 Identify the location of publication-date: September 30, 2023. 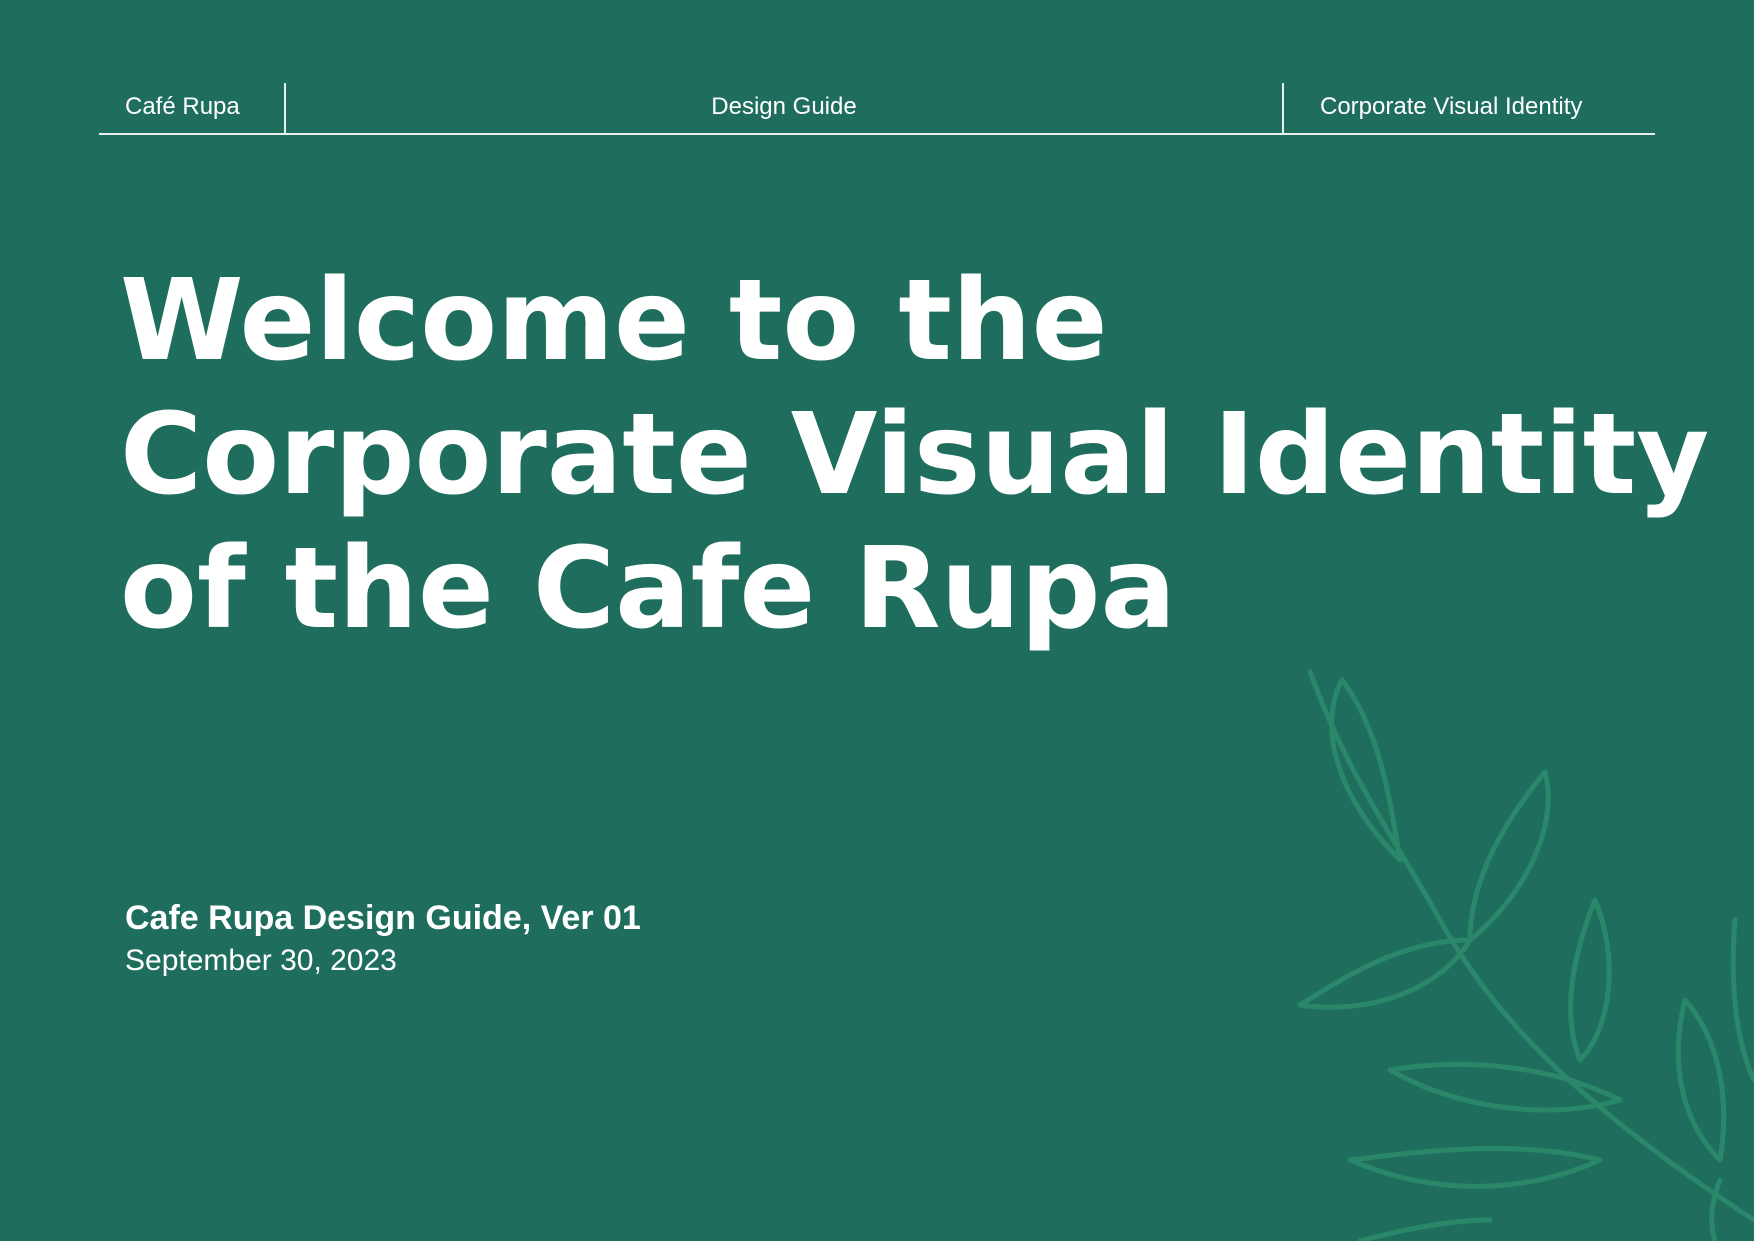
(261, 960).